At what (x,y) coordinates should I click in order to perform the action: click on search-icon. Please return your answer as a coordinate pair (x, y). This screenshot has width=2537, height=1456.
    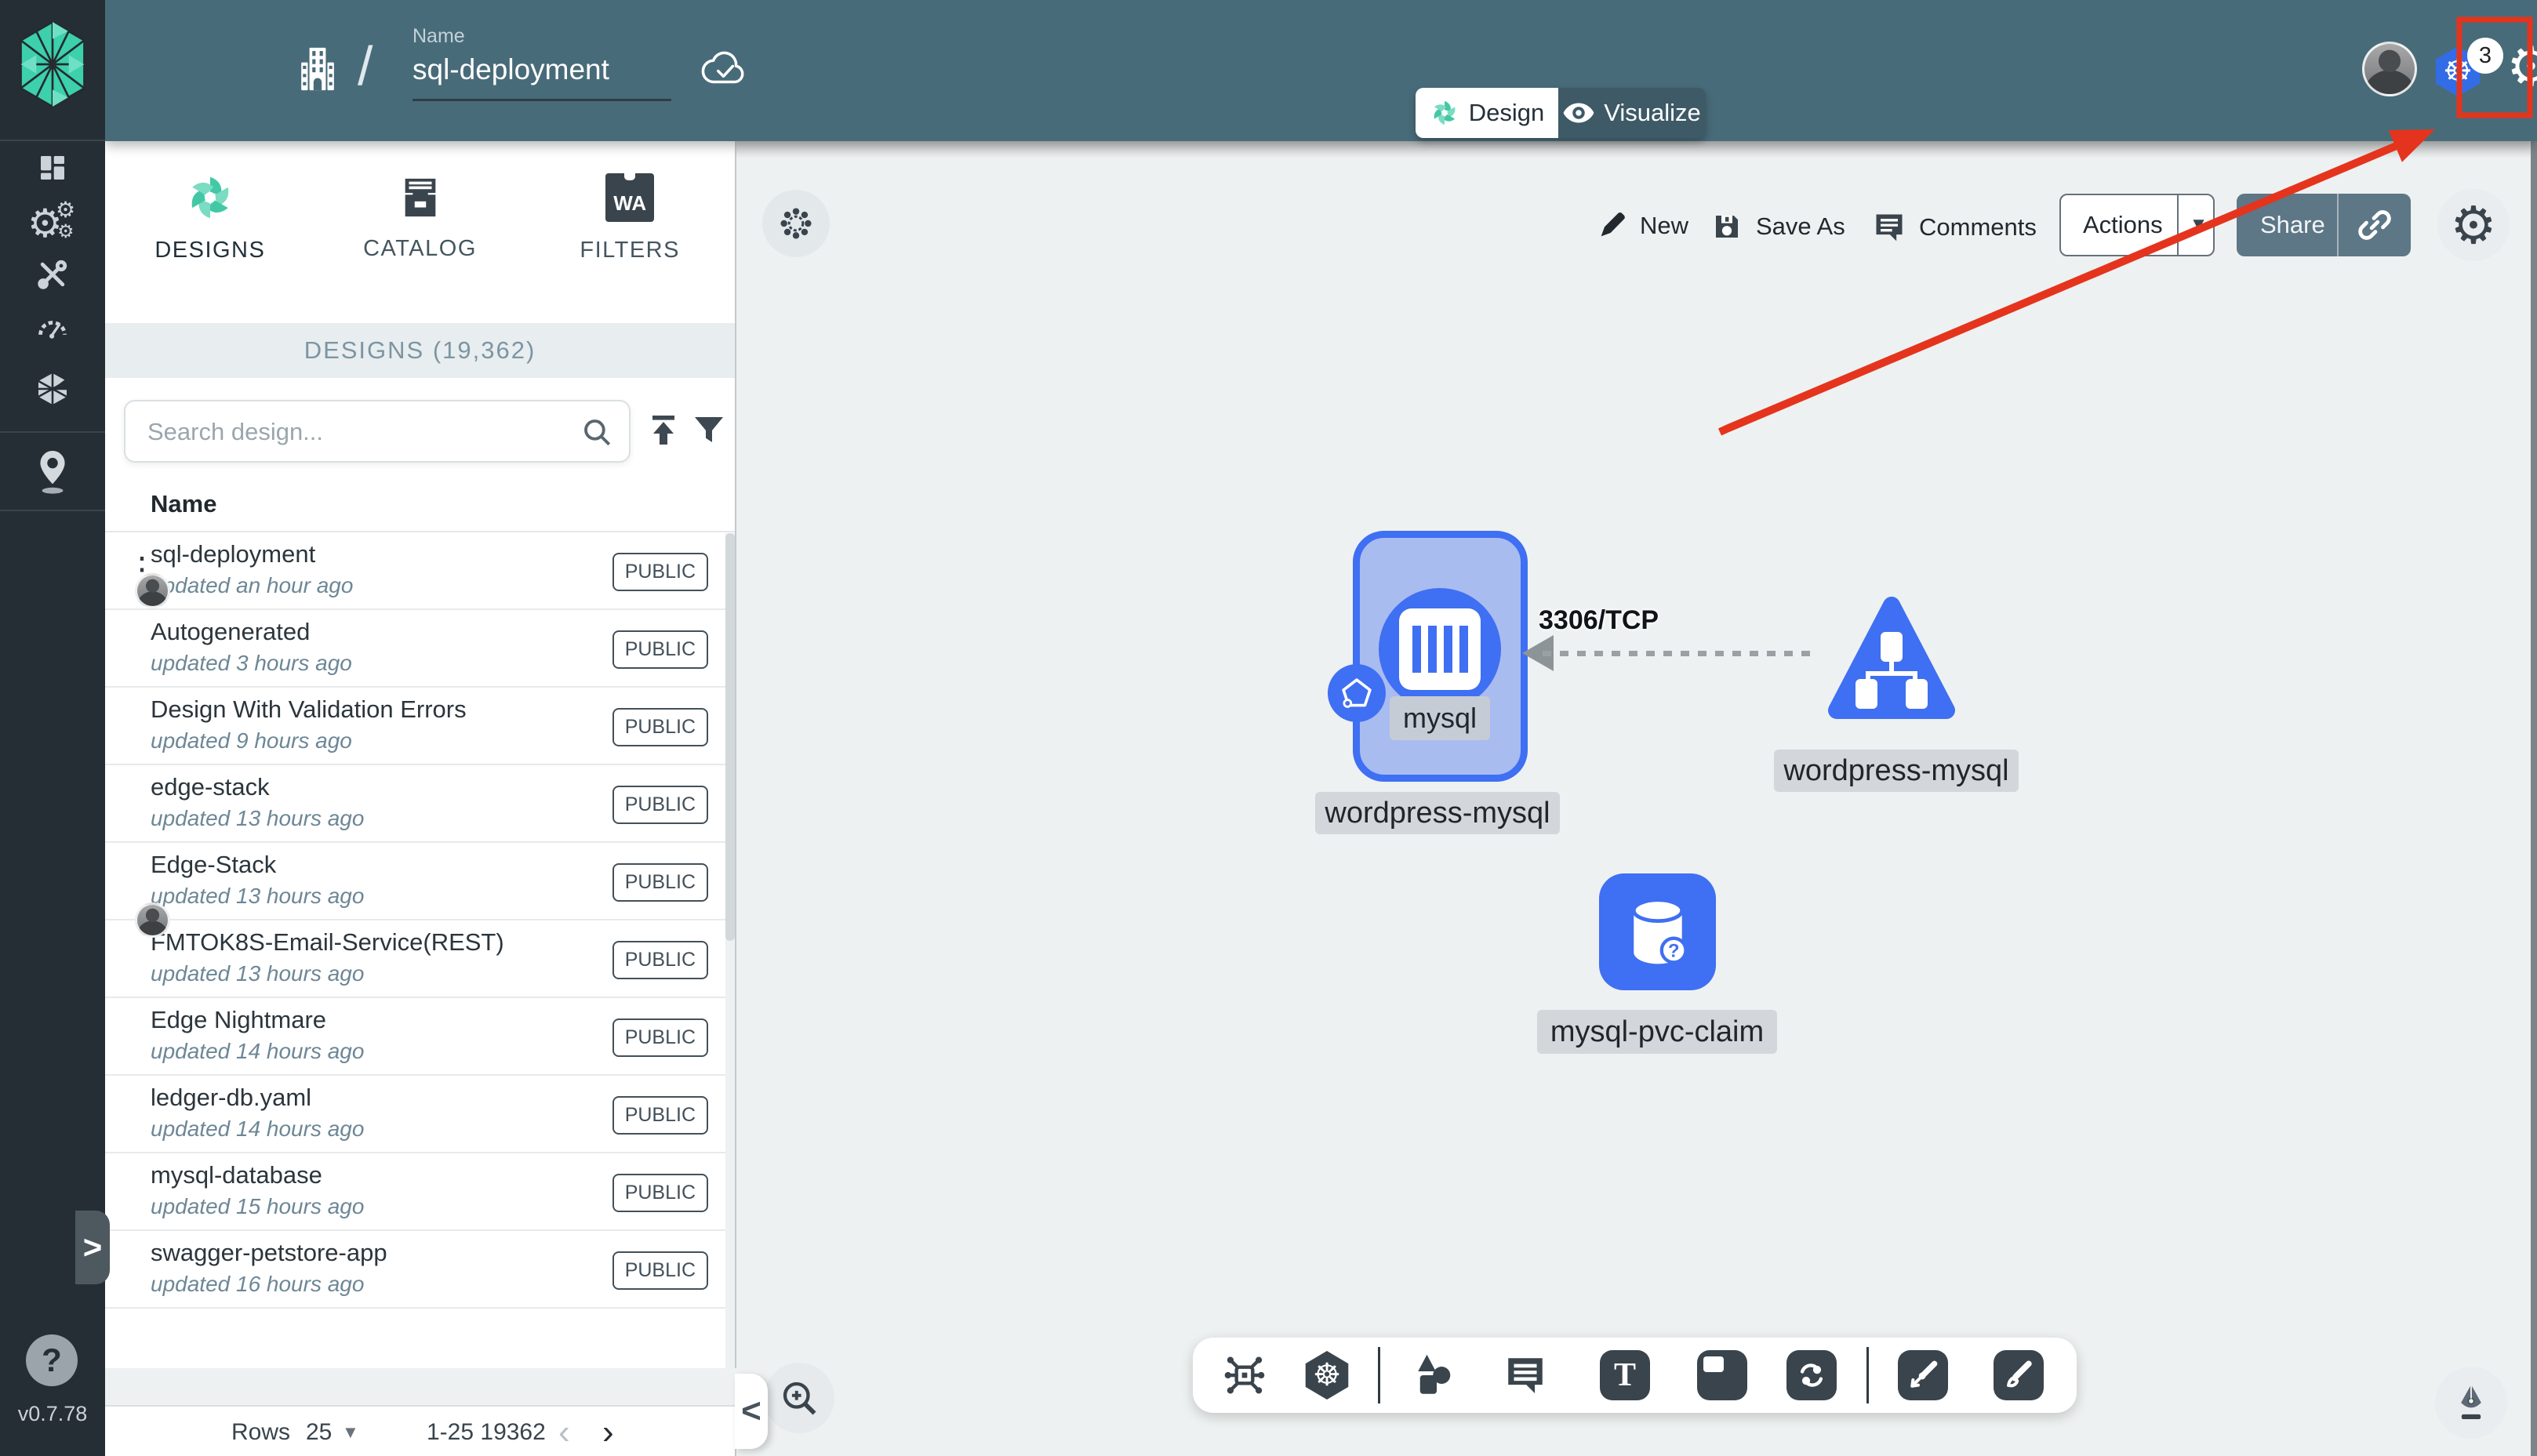
    Looking at the image, I should click on (597, 432).